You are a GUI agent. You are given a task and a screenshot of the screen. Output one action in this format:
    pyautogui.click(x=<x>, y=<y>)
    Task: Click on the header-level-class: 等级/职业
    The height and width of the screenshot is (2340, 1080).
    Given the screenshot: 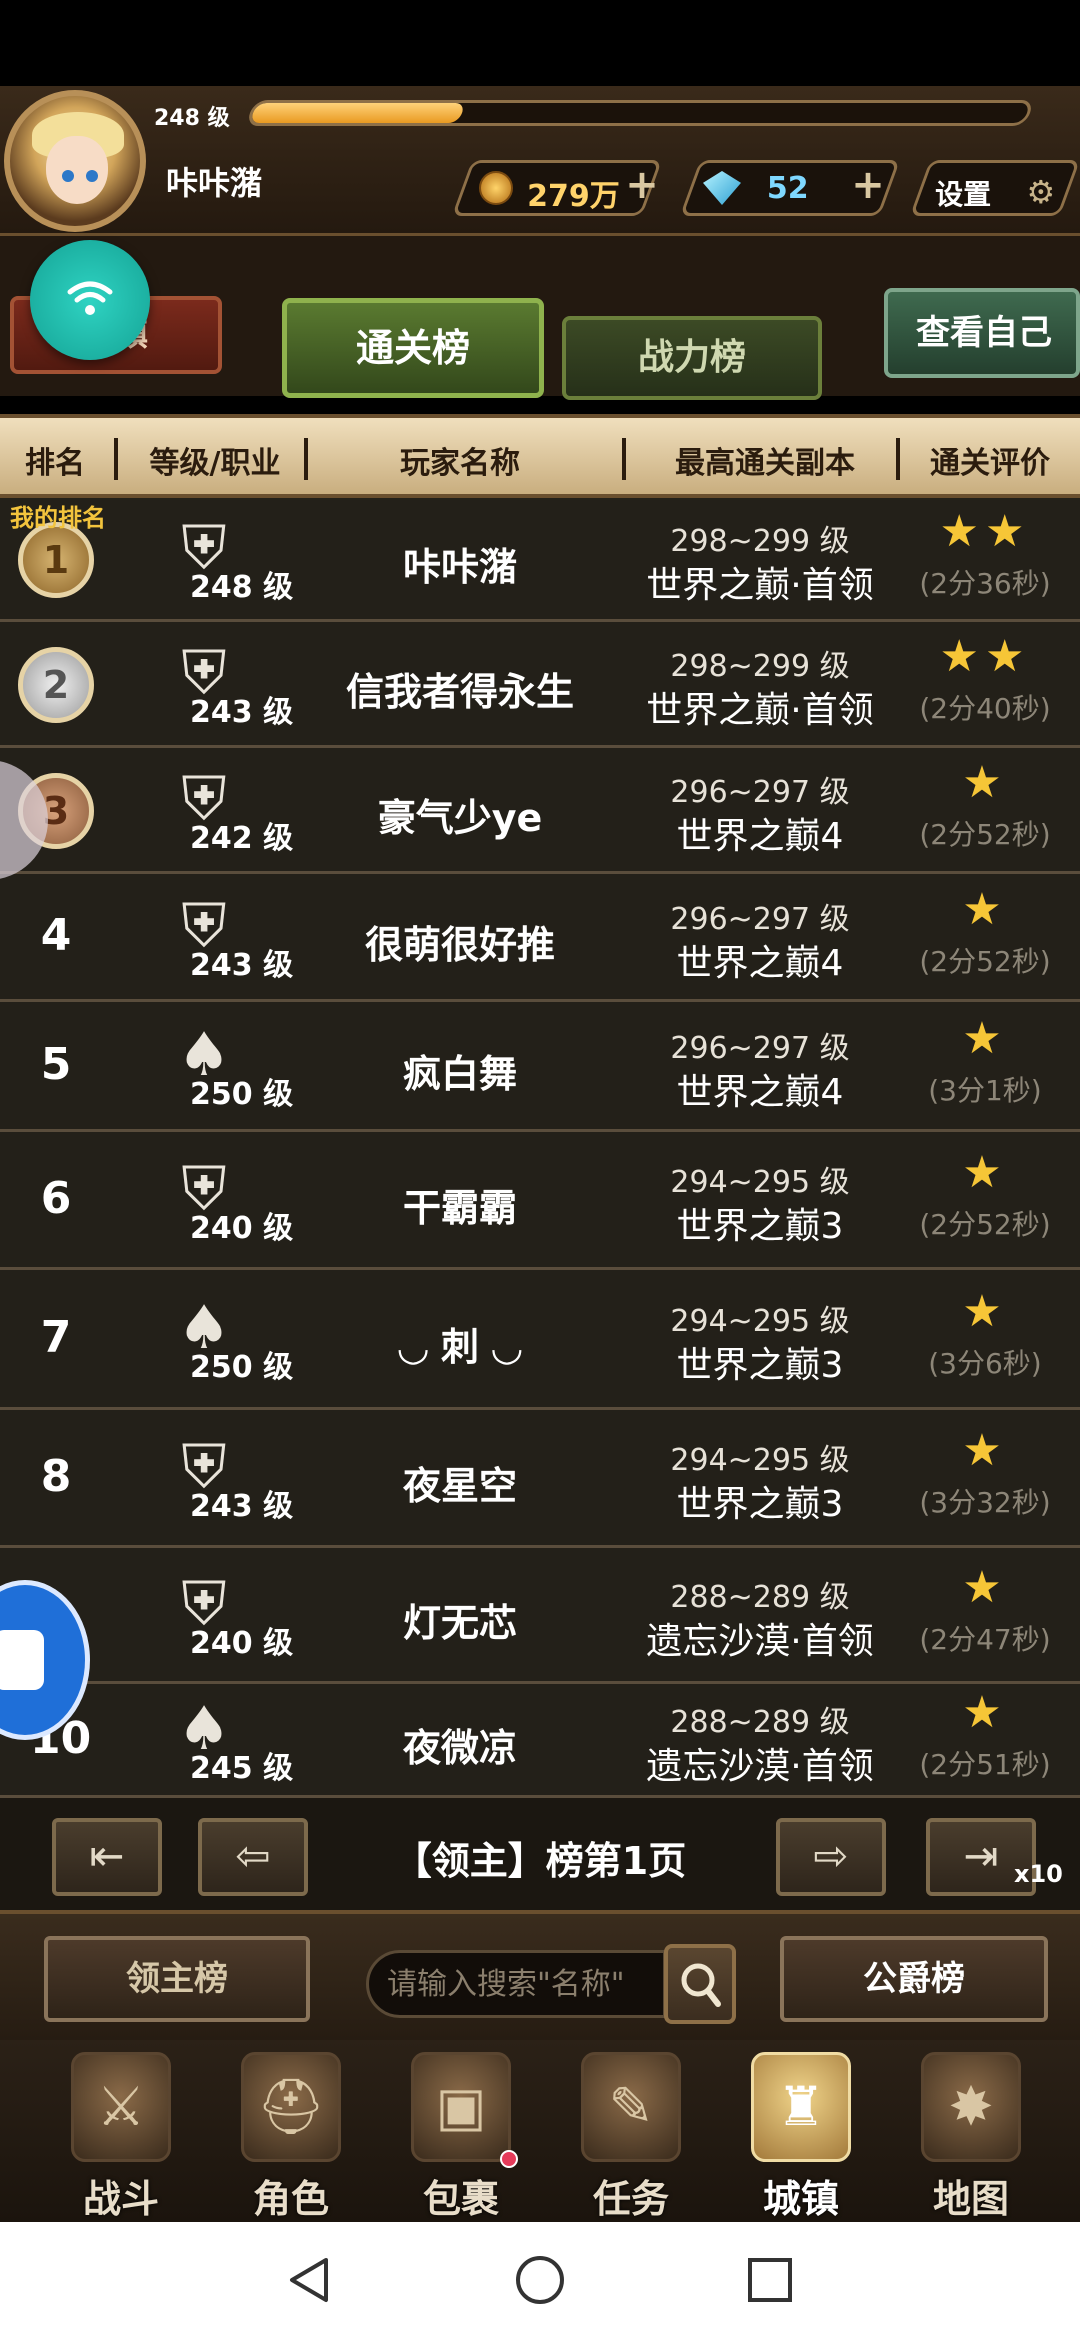 What is the action you would take?
    pyautogui.click(x=215, y=463)
    